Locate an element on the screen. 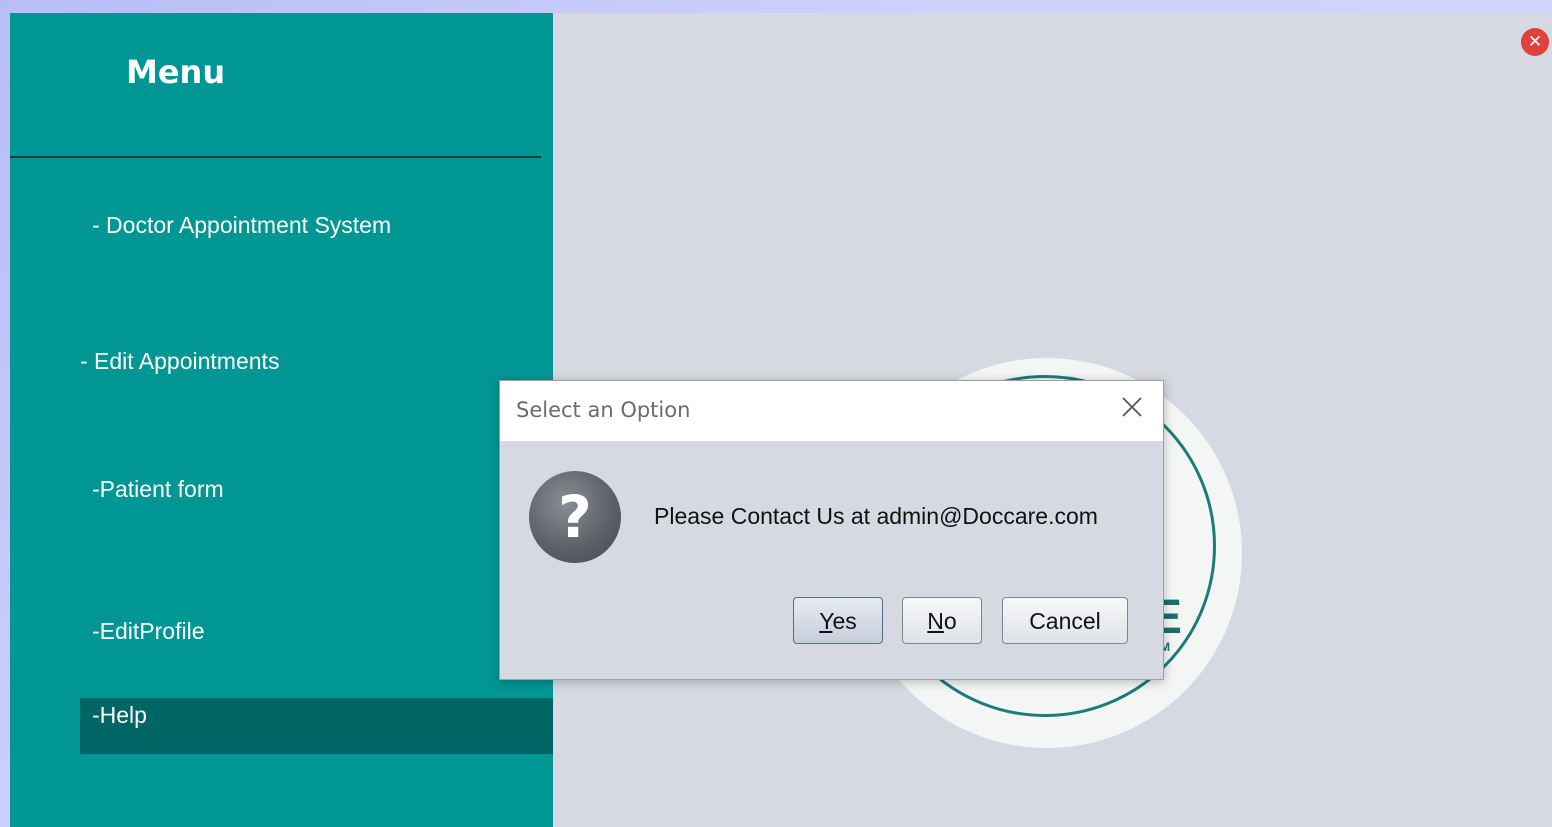  yes-mnemonic: Y is located at coordinates (826, 621).